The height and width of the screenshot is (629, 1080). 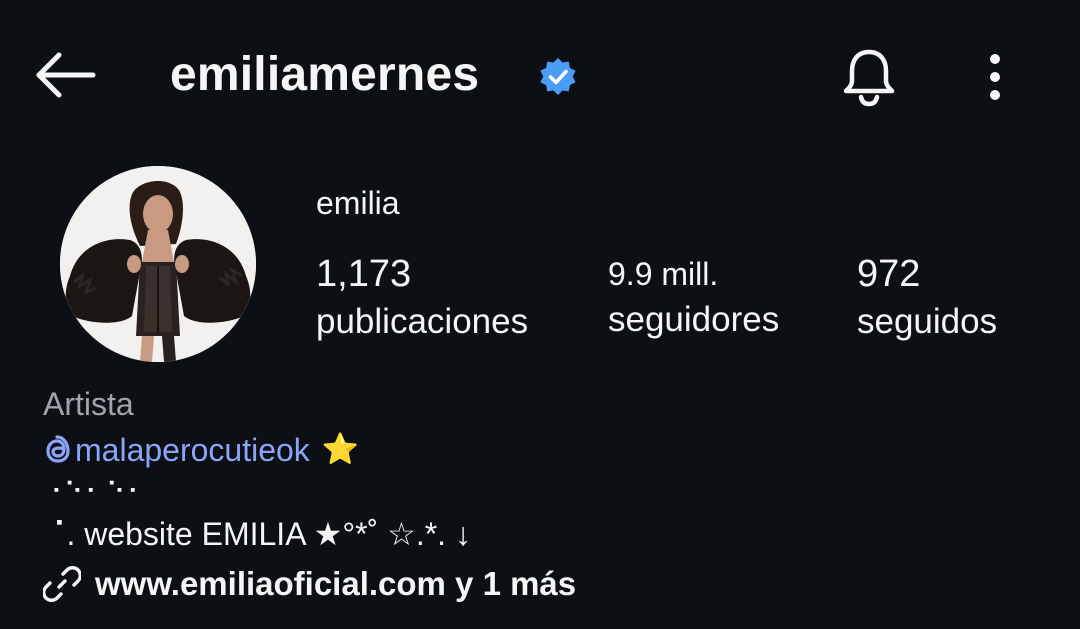 I want to click on verified-badge-icon, so click(x=558, y=76).